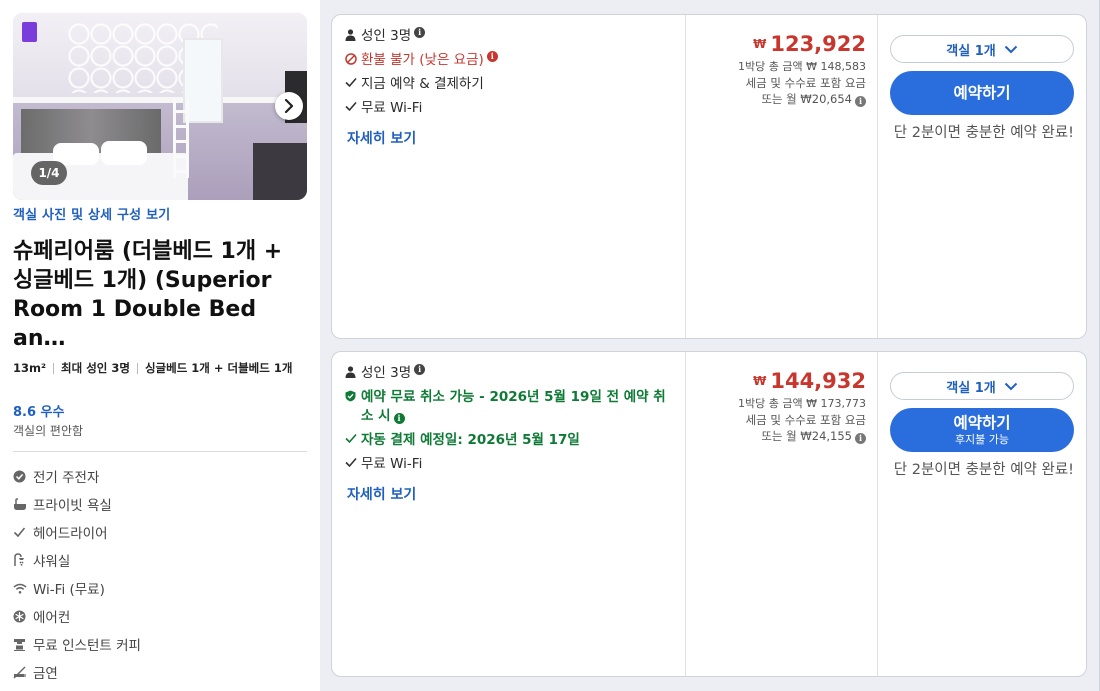  What do you see at coordinates (160, 532) in the screenshot?
I see `amenity-item: 헤어드라이어` at bounding box center [160, 532].